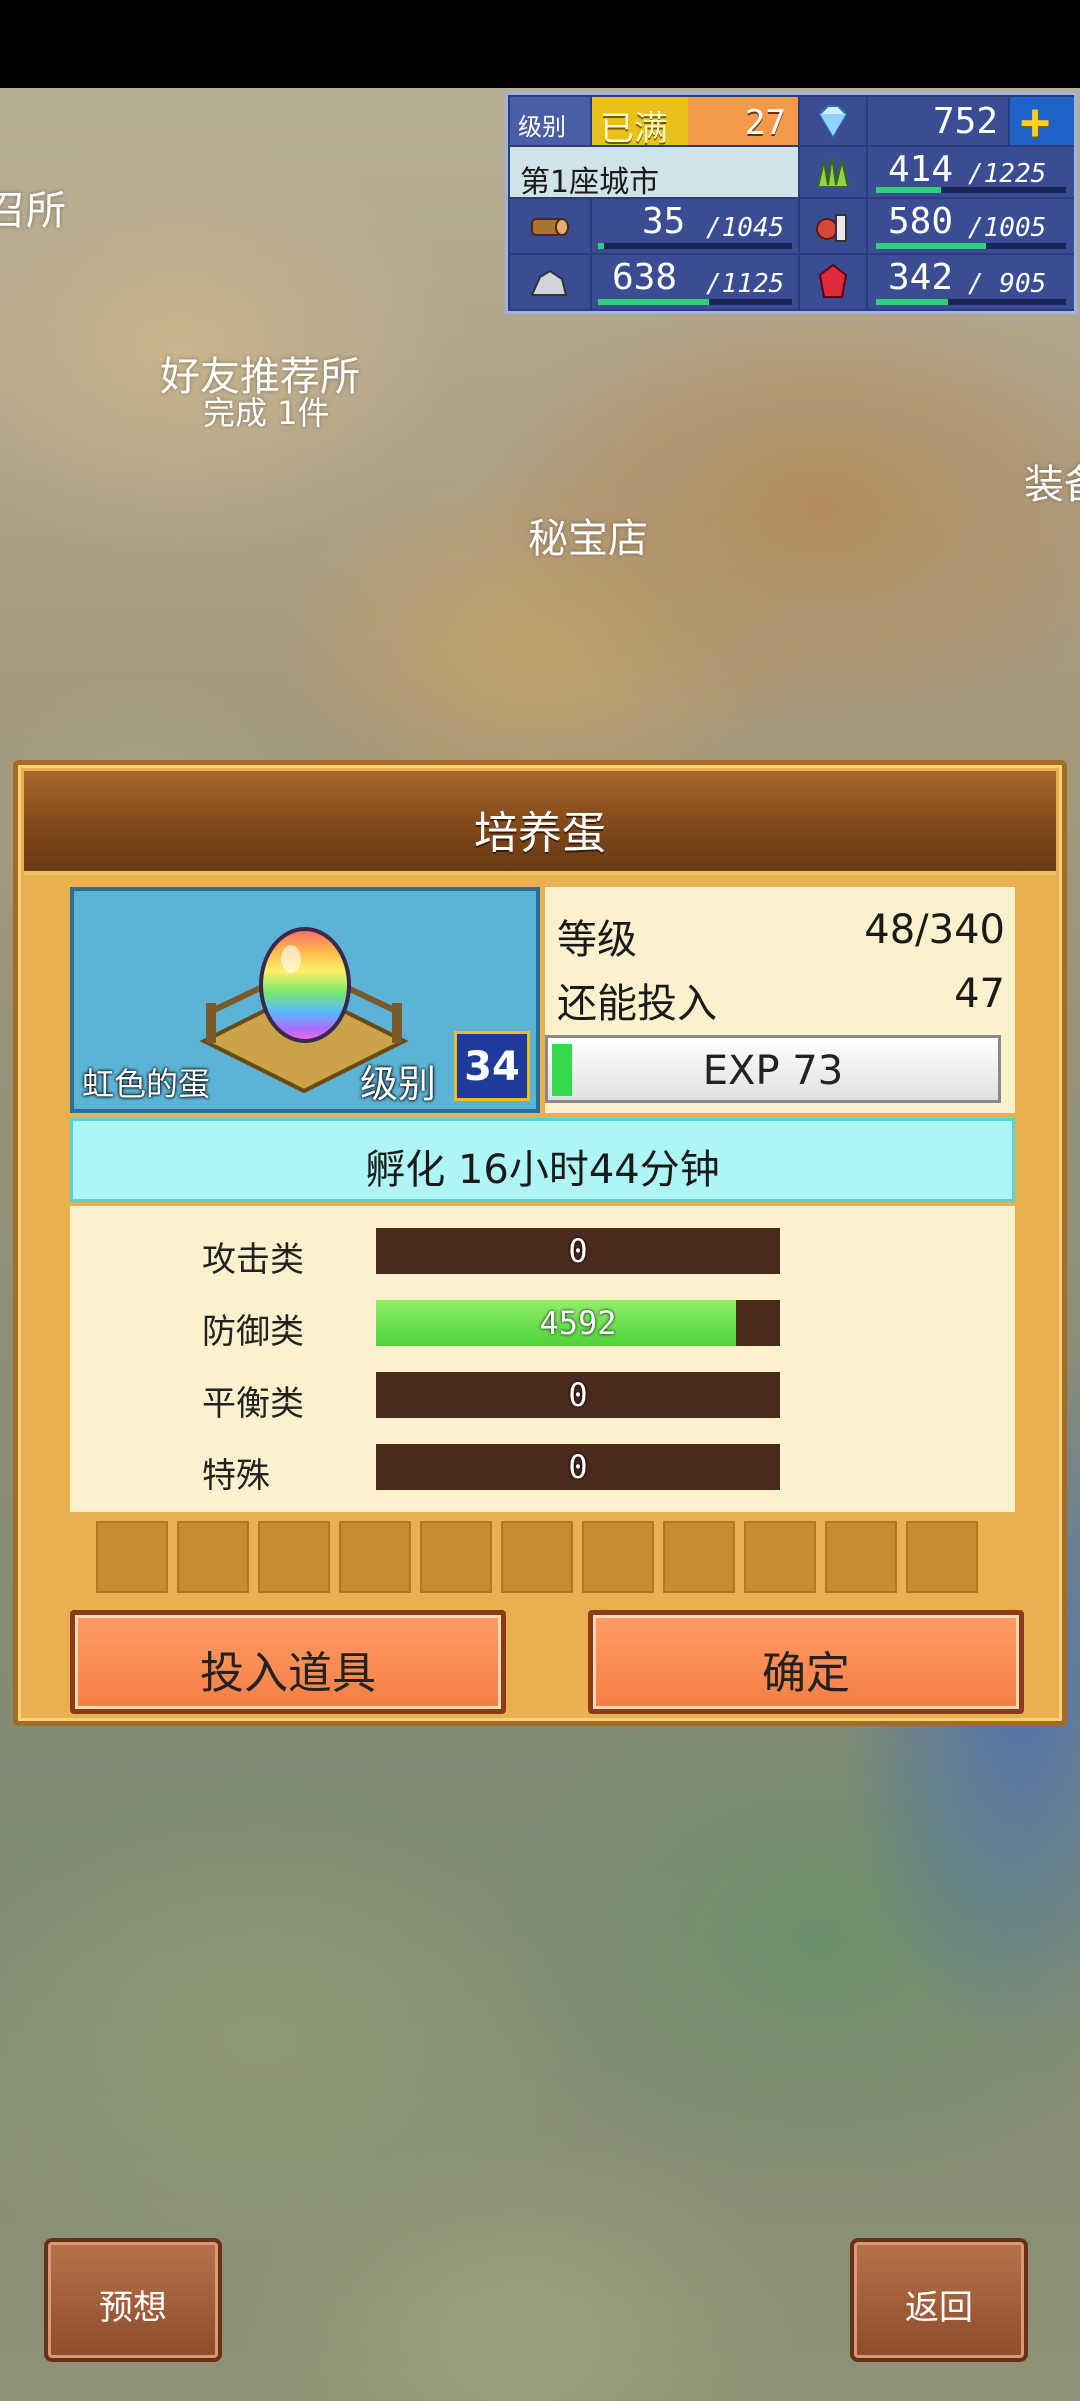  I want to click on diamond-icon, so click(833, 121).